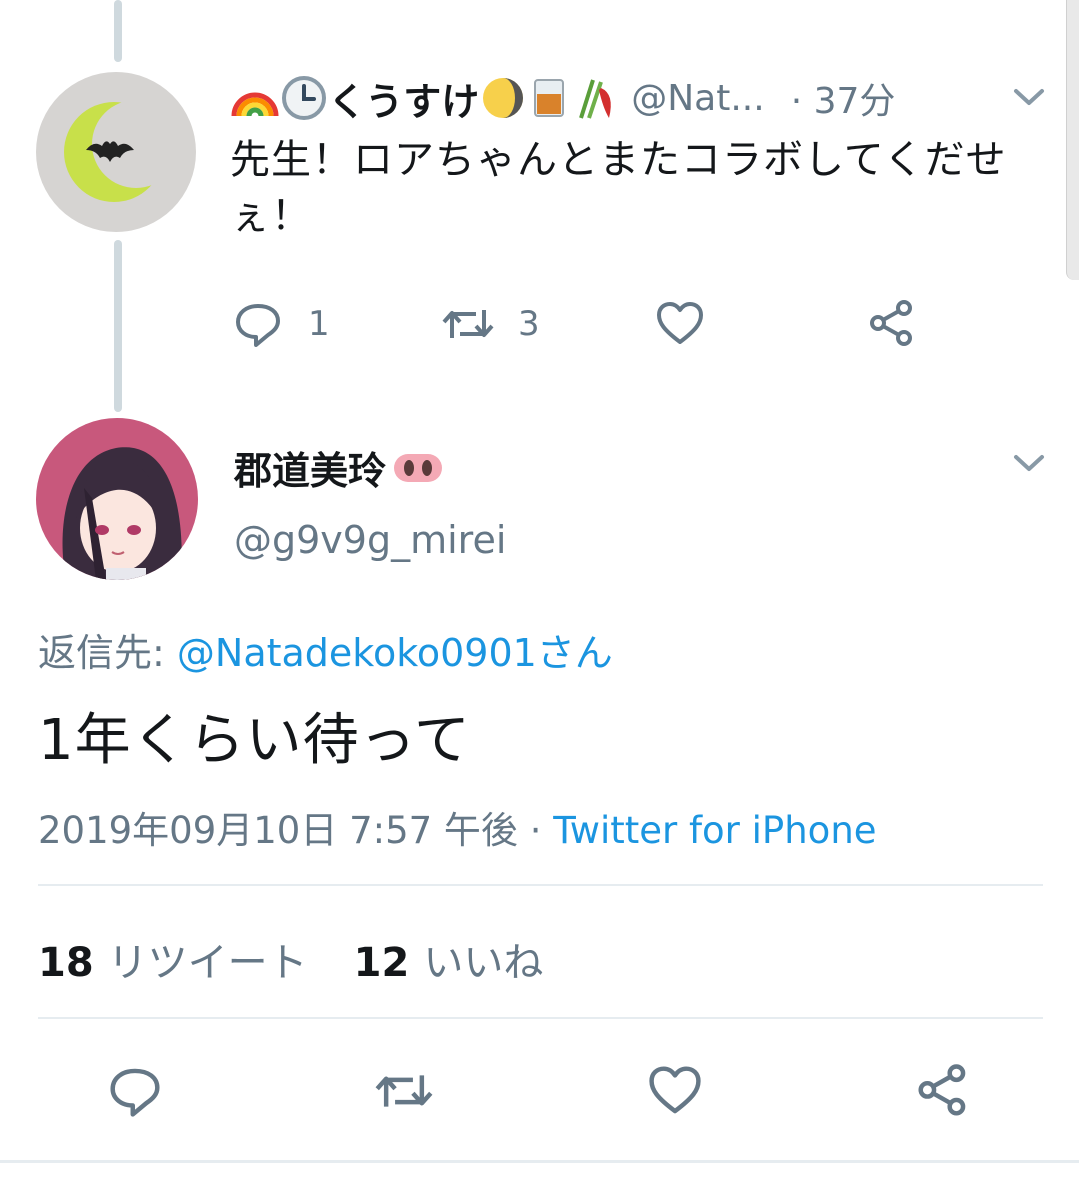 This screenshot has width=1079, height=1178. What do you see at coordinates (381, 963) in the screenshot?
I see `likes-count: 12` at bounding box center [381, 963].